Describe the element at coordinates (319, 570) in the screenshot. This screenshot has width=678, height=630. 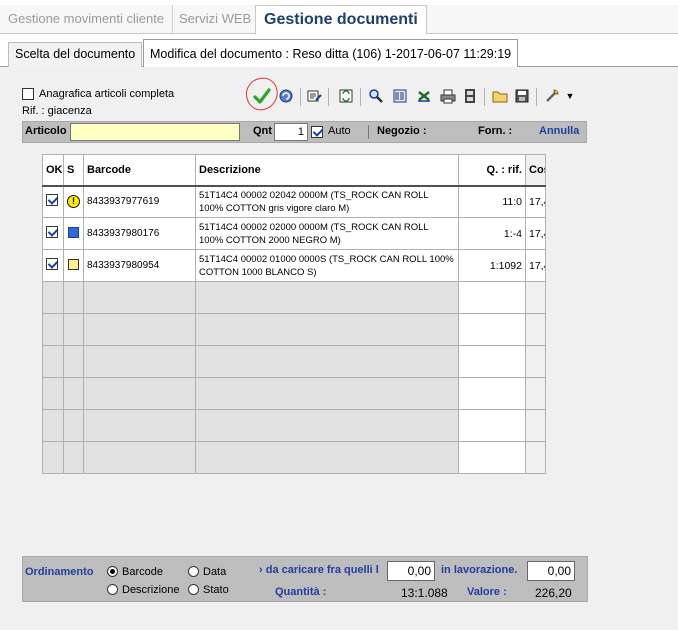
I see `caricare-text: › da caricare fra quelli l` at that location.